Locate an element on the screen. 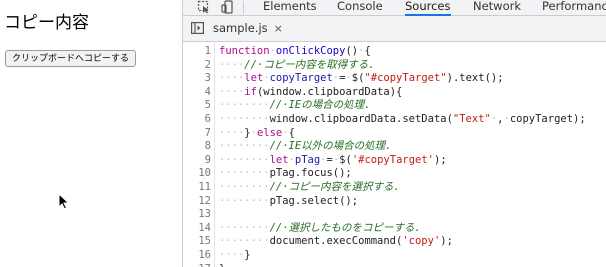 The image size is (606, 267). code-text: ····//·コピー内容を取得する. is located at coordinates (297, 66).